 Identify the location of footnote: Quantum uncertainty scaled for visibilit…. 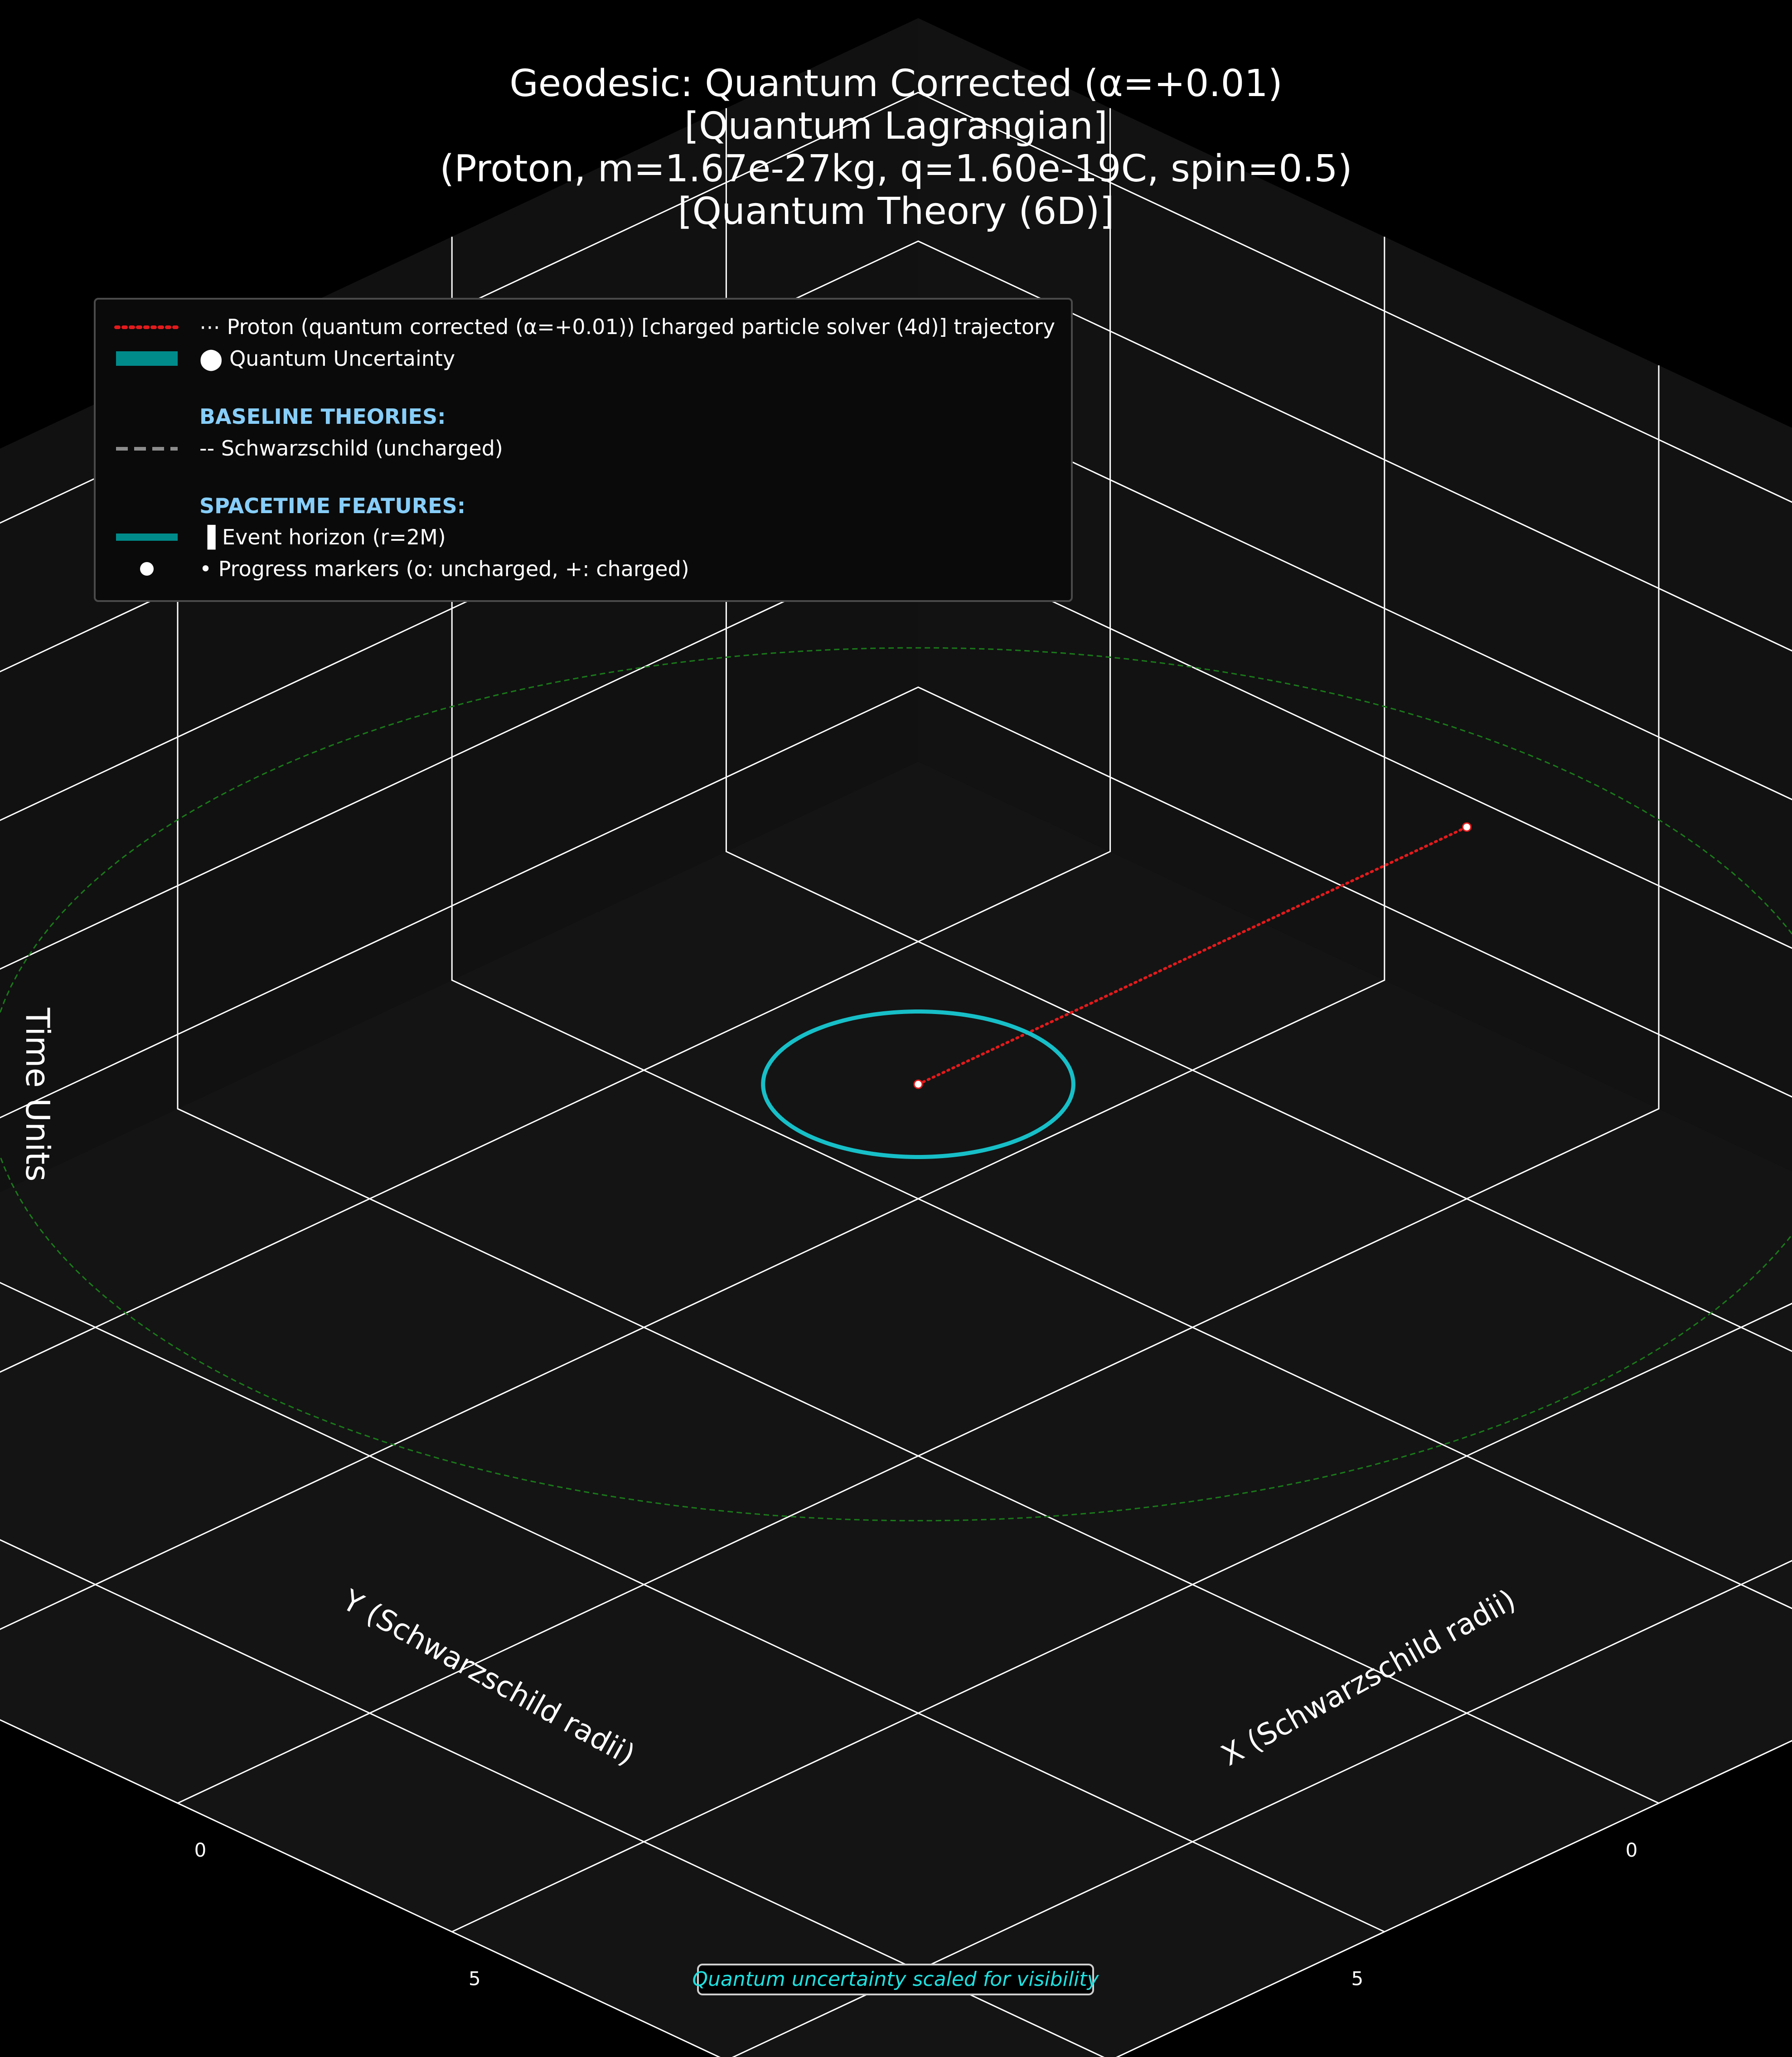
(896, 1979).